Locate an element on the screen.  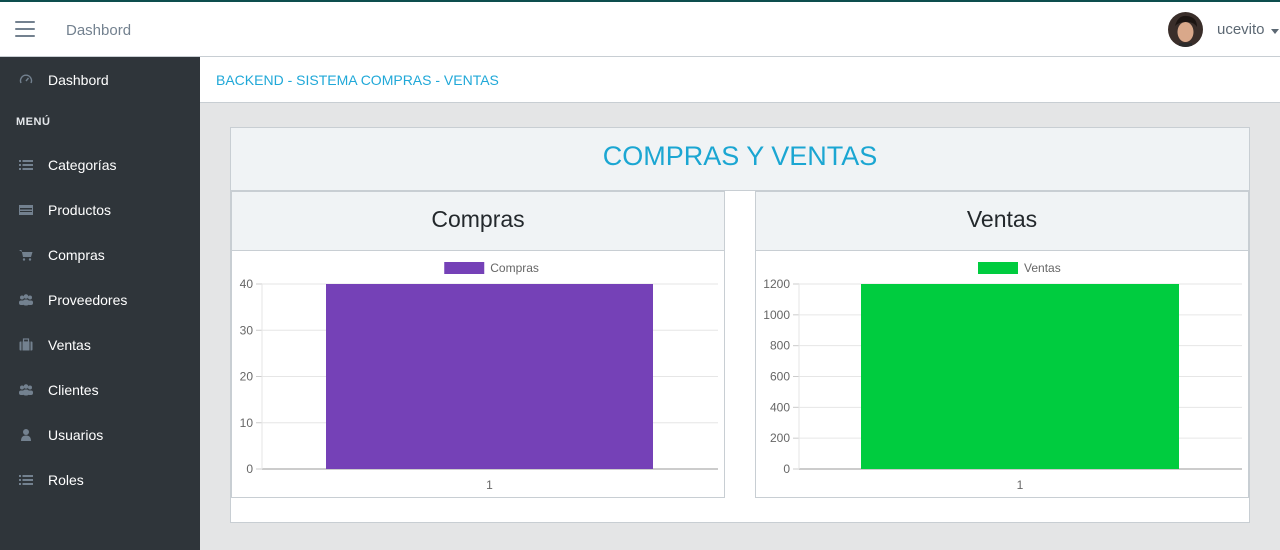
sidebar-item-productos: Productos is located at coordinates (100, 209).